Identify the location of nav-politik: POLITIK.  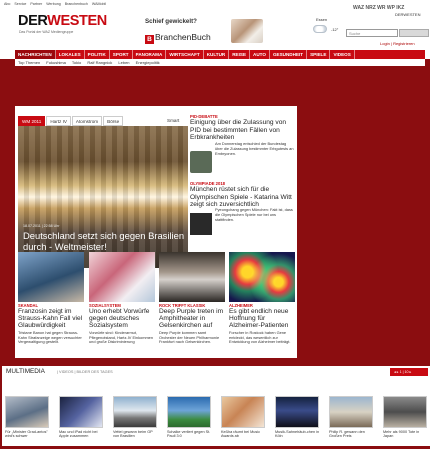
(97, 54).